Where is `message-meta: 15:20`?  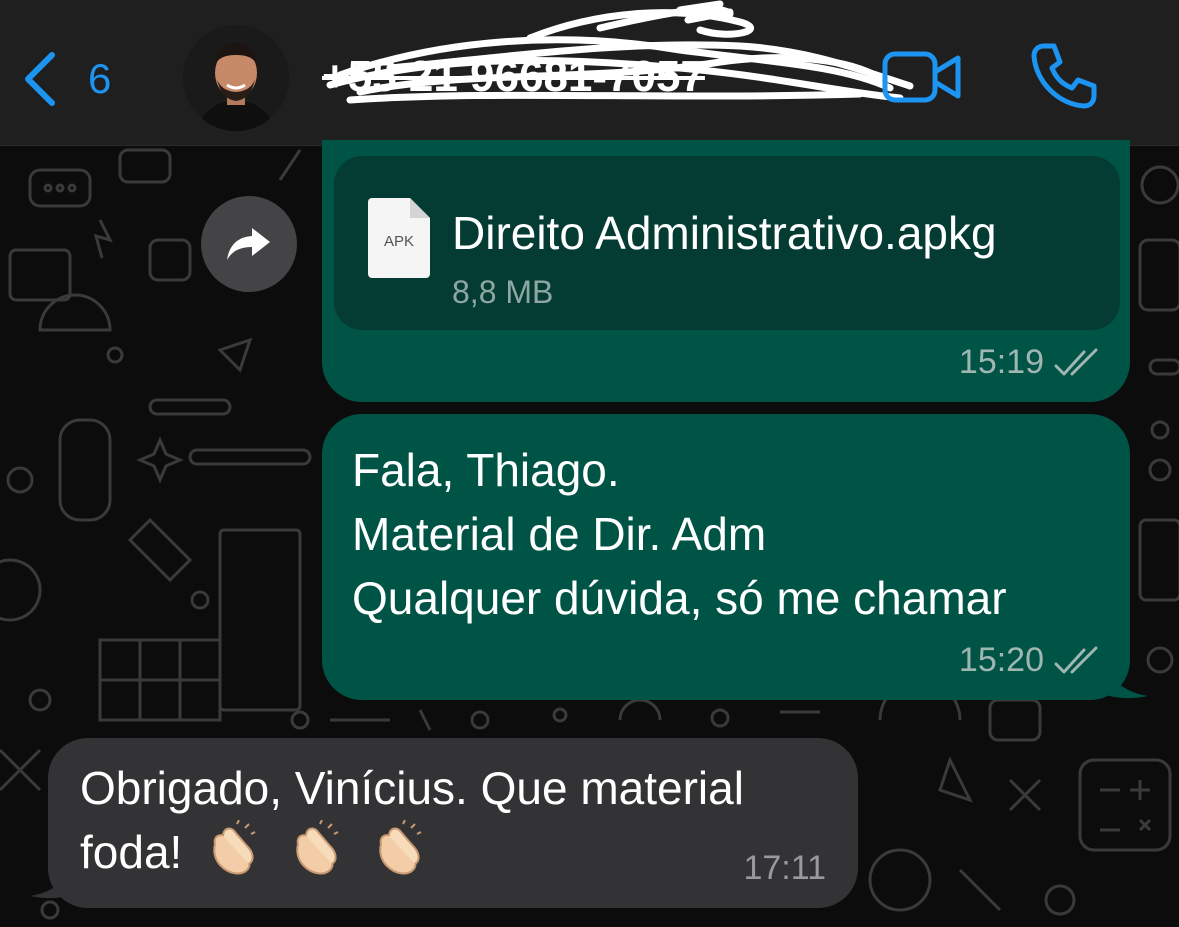
message-meta: 15:20 is located at coordinates (1029, 660).